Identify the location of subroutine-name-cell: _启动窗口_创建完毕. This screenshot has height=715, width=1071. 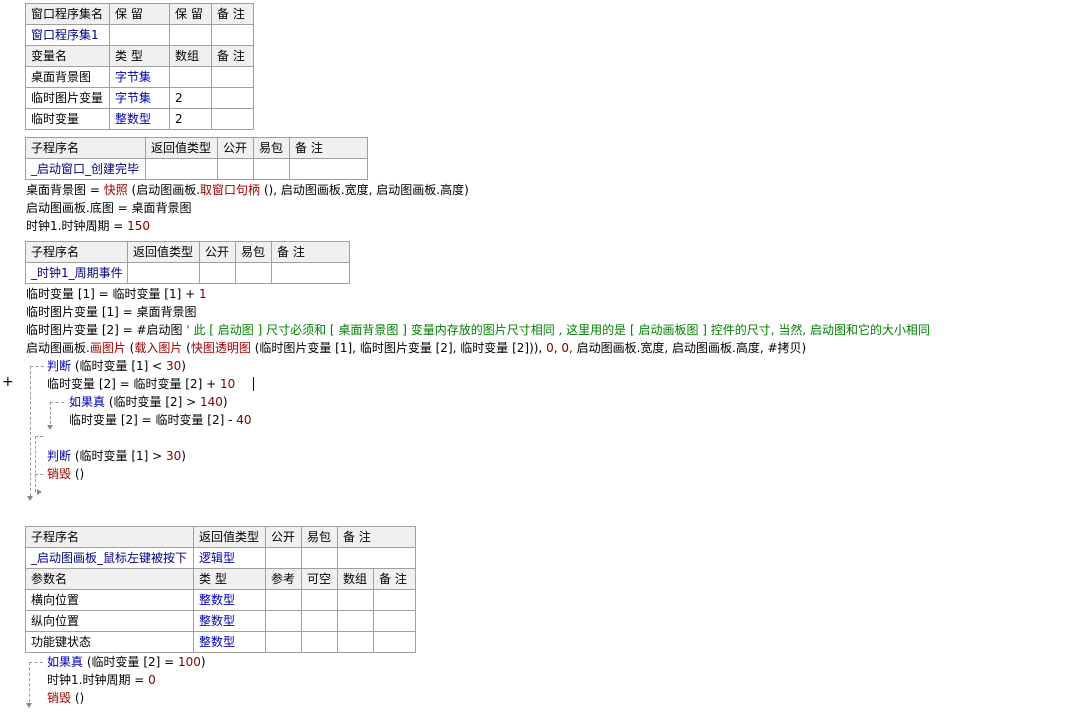
(85, 169).